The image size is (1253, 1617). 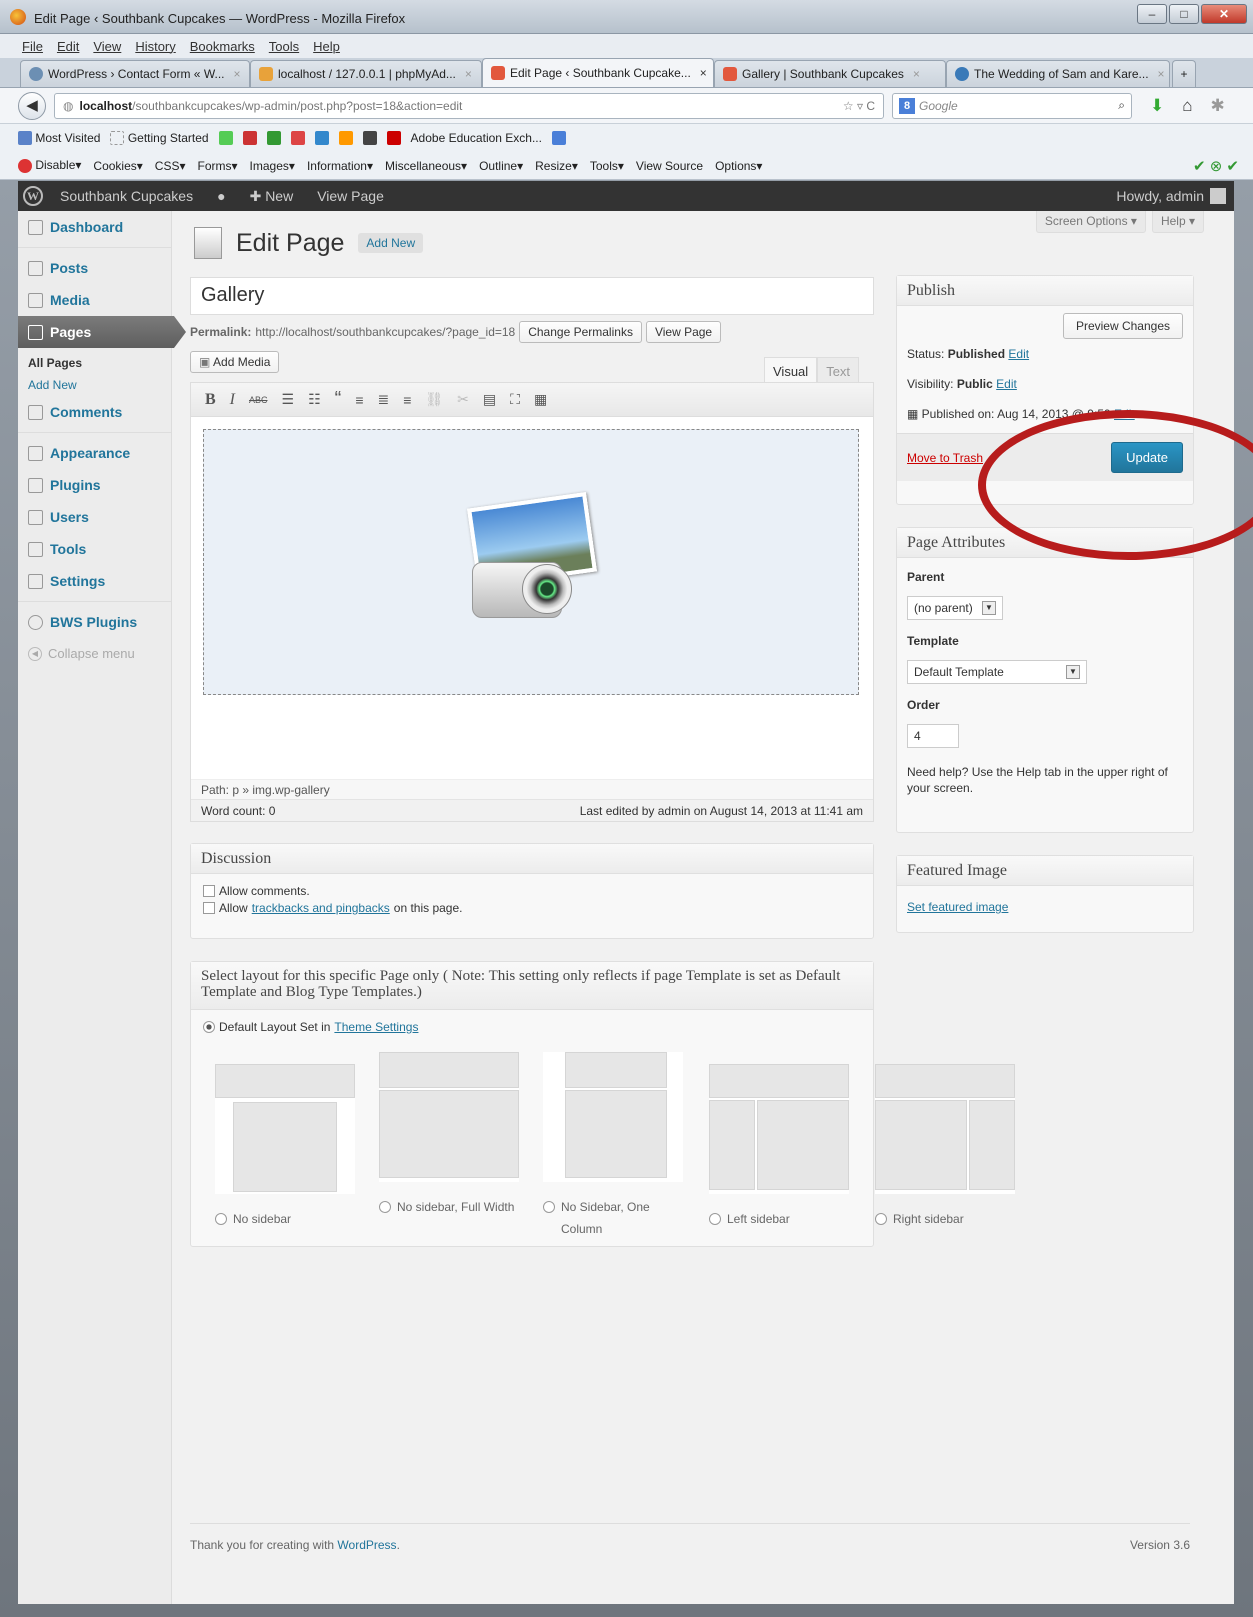 What do you see at coordinates (94, 300) in the screenshot?
I see `sidebar-item-media: Media` at bounding box center [94, 300].